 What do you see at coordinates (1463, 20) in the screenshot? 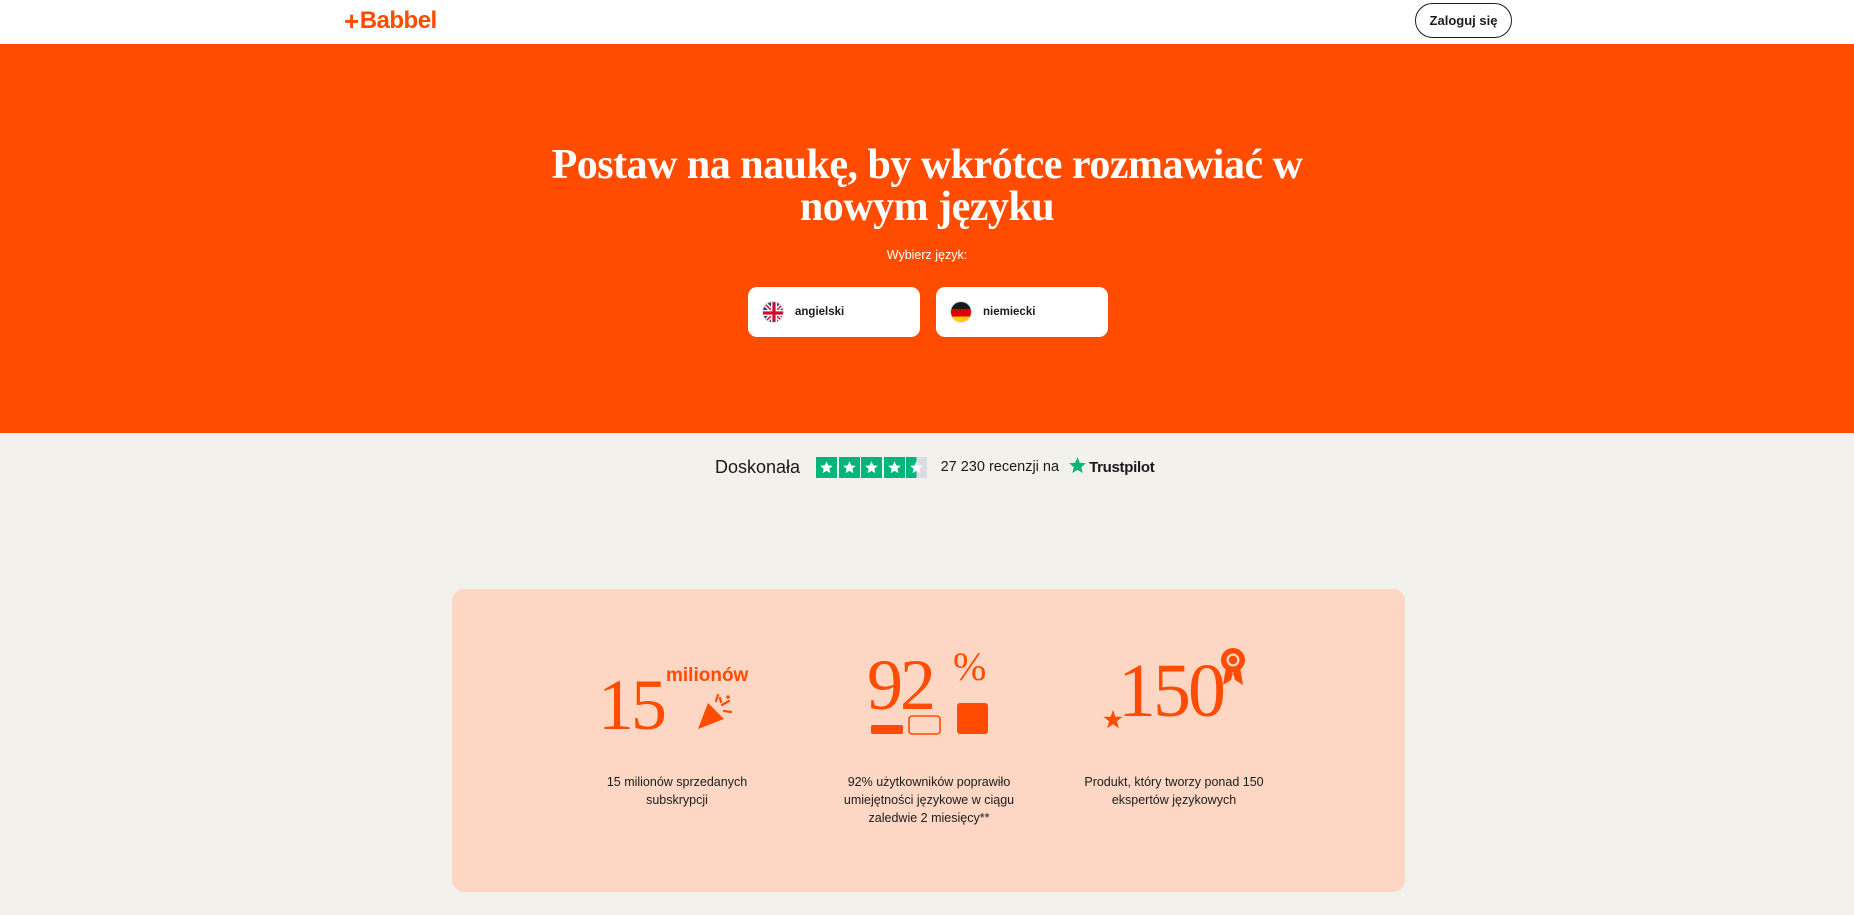
I see `login-button: Zaloguj się` at bounding box center [1463, 20].